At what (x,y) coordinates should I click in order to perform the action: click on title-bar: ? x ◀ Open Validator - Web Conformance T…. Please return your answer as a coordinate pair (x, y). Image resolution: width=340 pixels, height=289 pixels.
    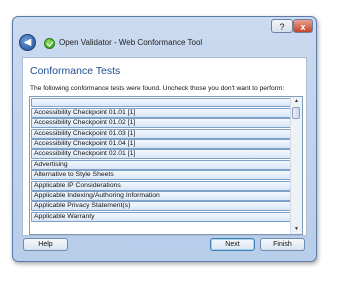
    Looking at the image, I should click on (164, 34).